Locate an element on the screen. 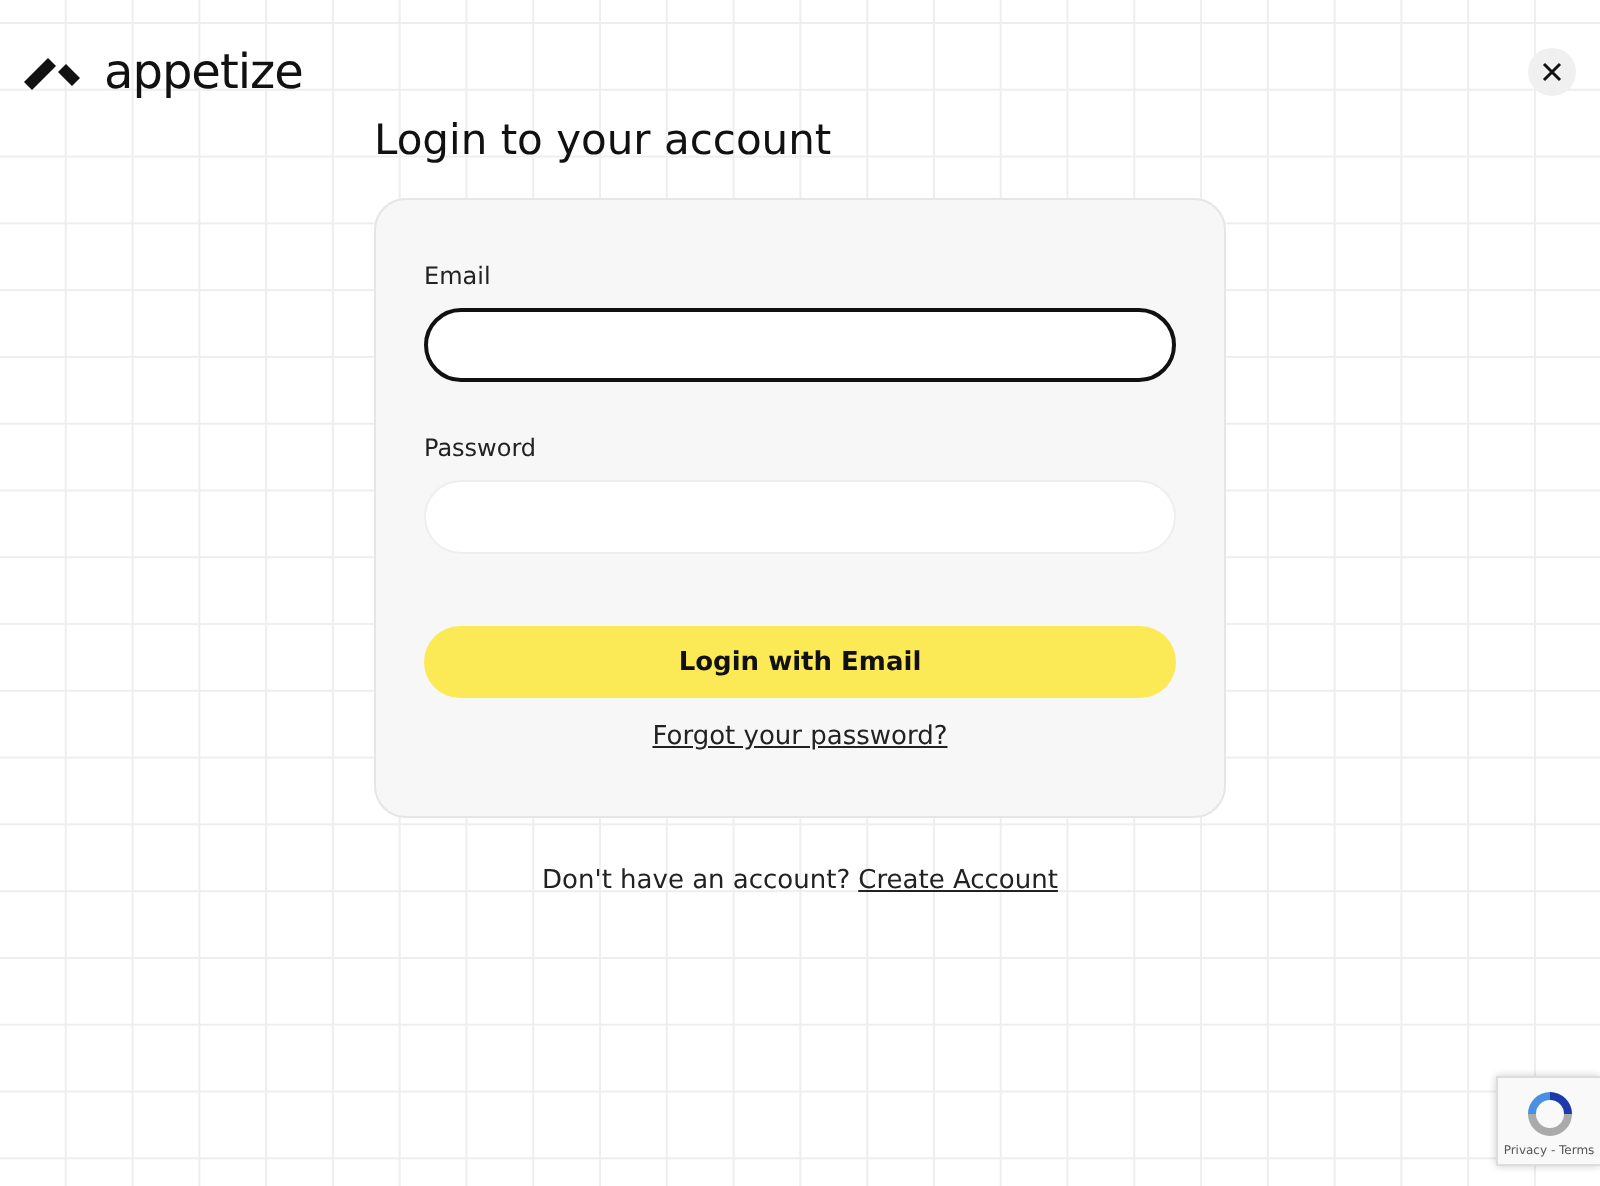 The height and width of the screenshot is (1186, 1600). signup-prompt: Don't have an account? is located at coordinates (696, 881).